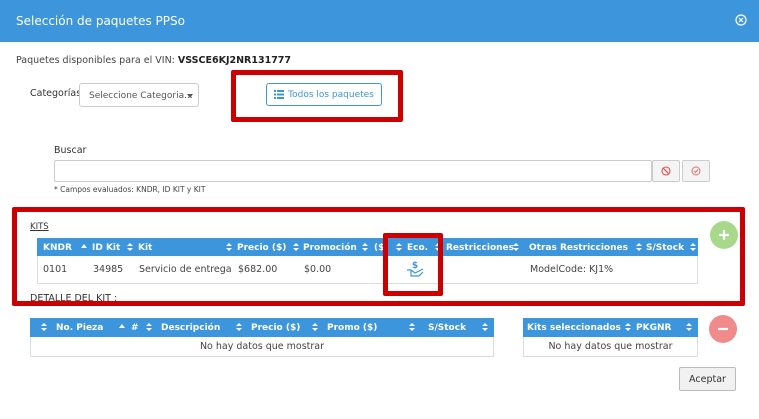  Describe the element at coordinates (108, 269) in the screenshot. I see `cell-id-kit: 34985` at that location.